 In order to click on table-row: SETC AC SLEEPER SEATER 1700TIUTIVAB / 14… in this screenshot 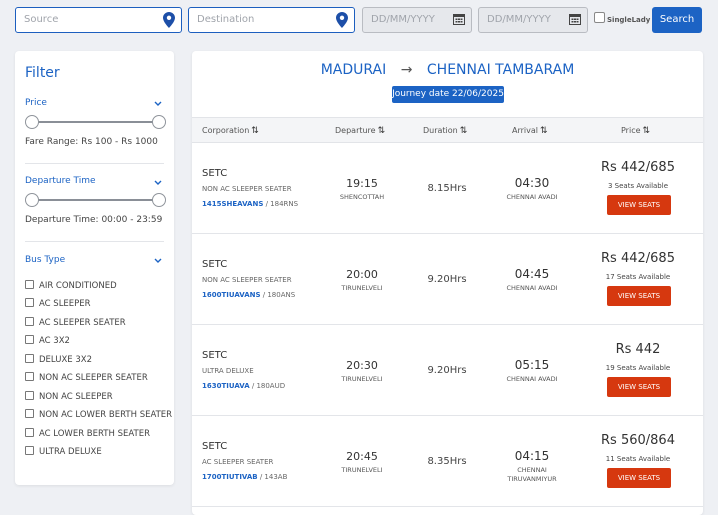, I will do `click(447, 461)`.